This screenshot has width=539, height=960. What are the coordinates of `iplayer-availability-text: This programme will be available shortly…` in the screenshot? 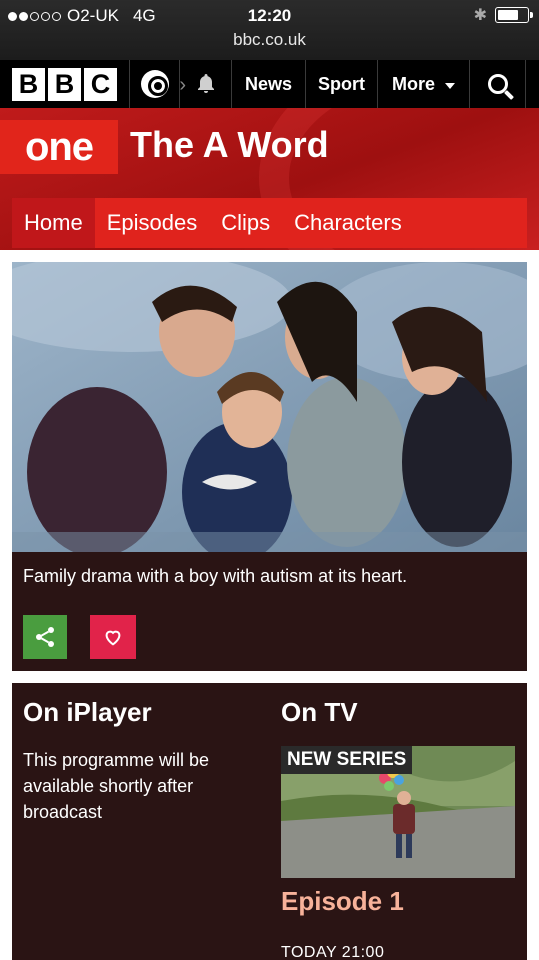 It's located at (116, 786).